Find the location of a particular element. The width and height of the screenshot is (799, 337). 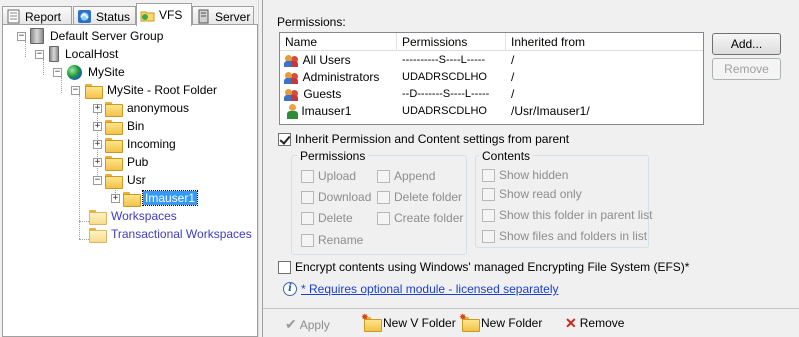

tab-report-label: Report is located at coordinates (43, 16).